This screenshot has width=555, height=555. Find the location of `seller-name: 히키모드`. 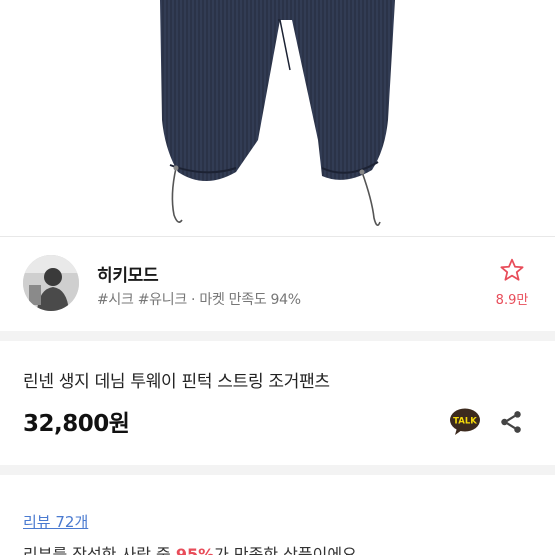

seller-name: 히키모드 is located at coordinates (128, 273).